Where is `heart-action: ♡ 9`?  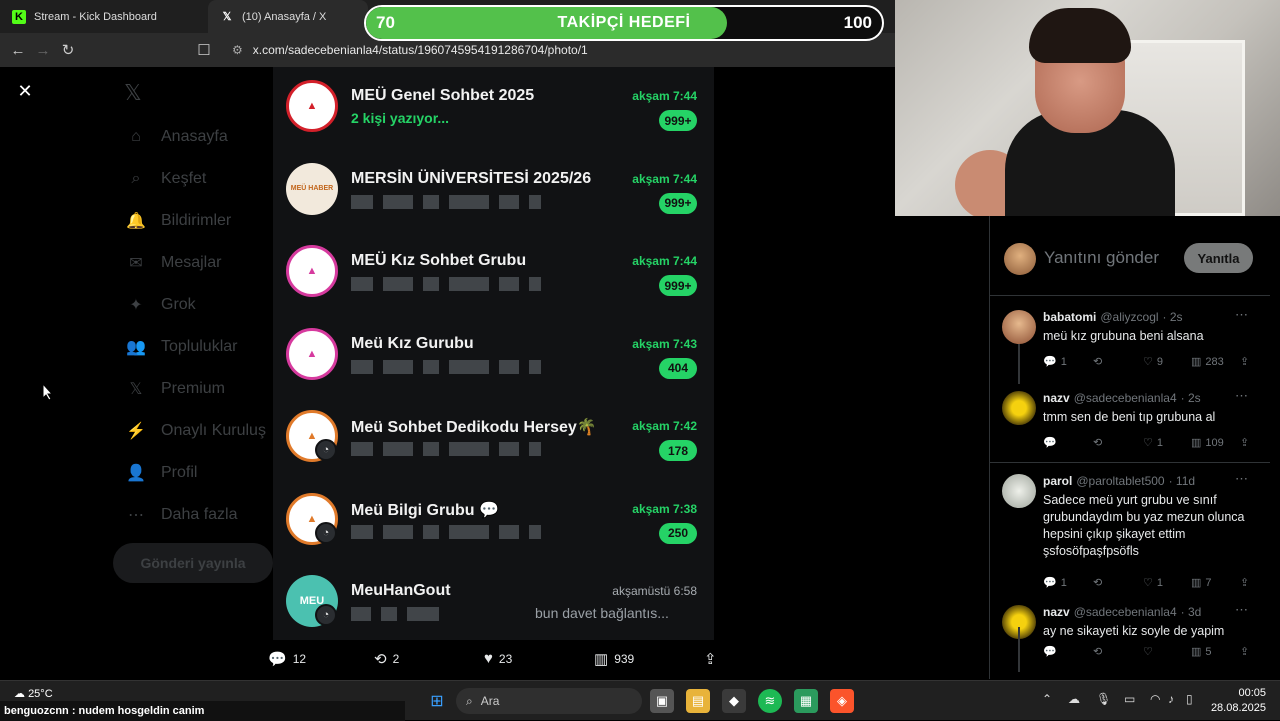
heart-action: ♡ 9 is located at coordinates (1153, 361).